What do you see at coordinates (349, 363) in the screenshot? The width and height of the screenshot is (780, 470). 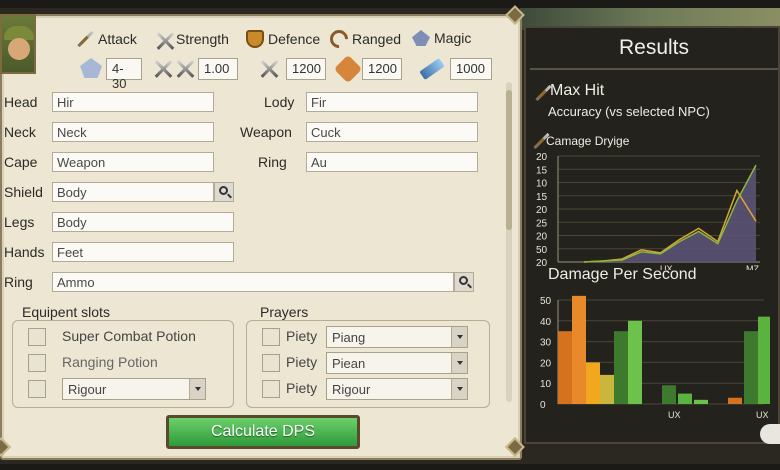 I see `prayer-select-2-value: Piean` at bounding box center [349, 363].